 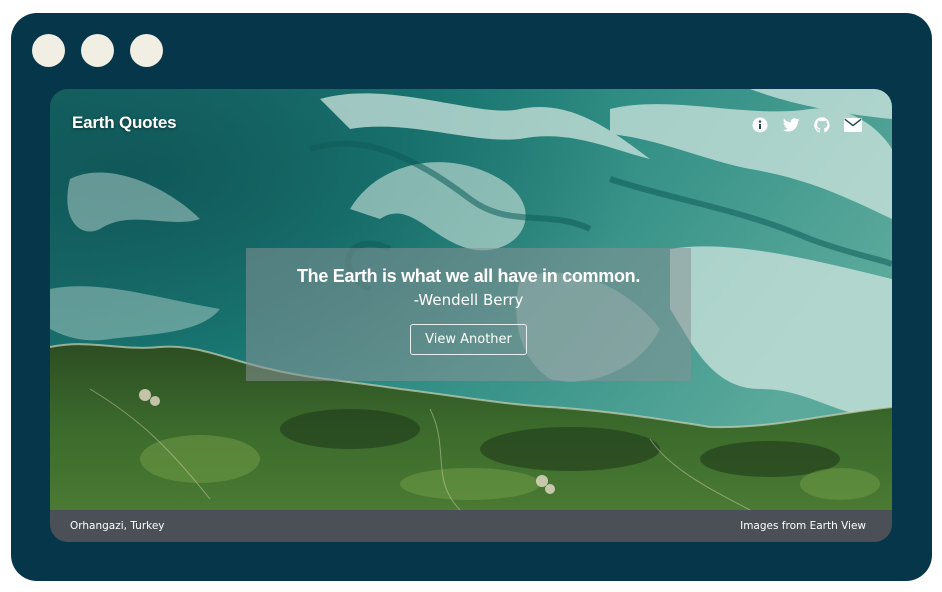 I want to click on info-icon, so click(x=760, y=125).